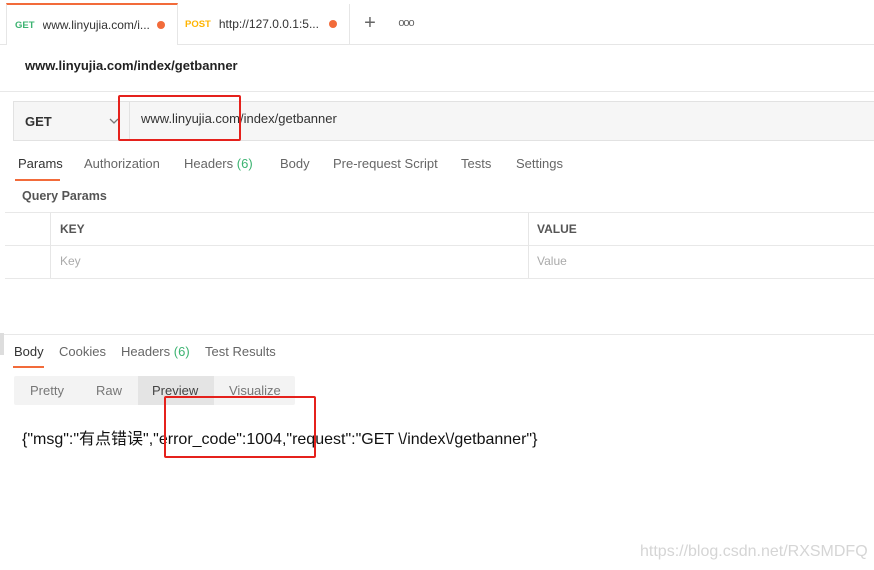  Describe the element at coordinates (179, 118) in the screenshot. I see `highlight-box-url` at that location.